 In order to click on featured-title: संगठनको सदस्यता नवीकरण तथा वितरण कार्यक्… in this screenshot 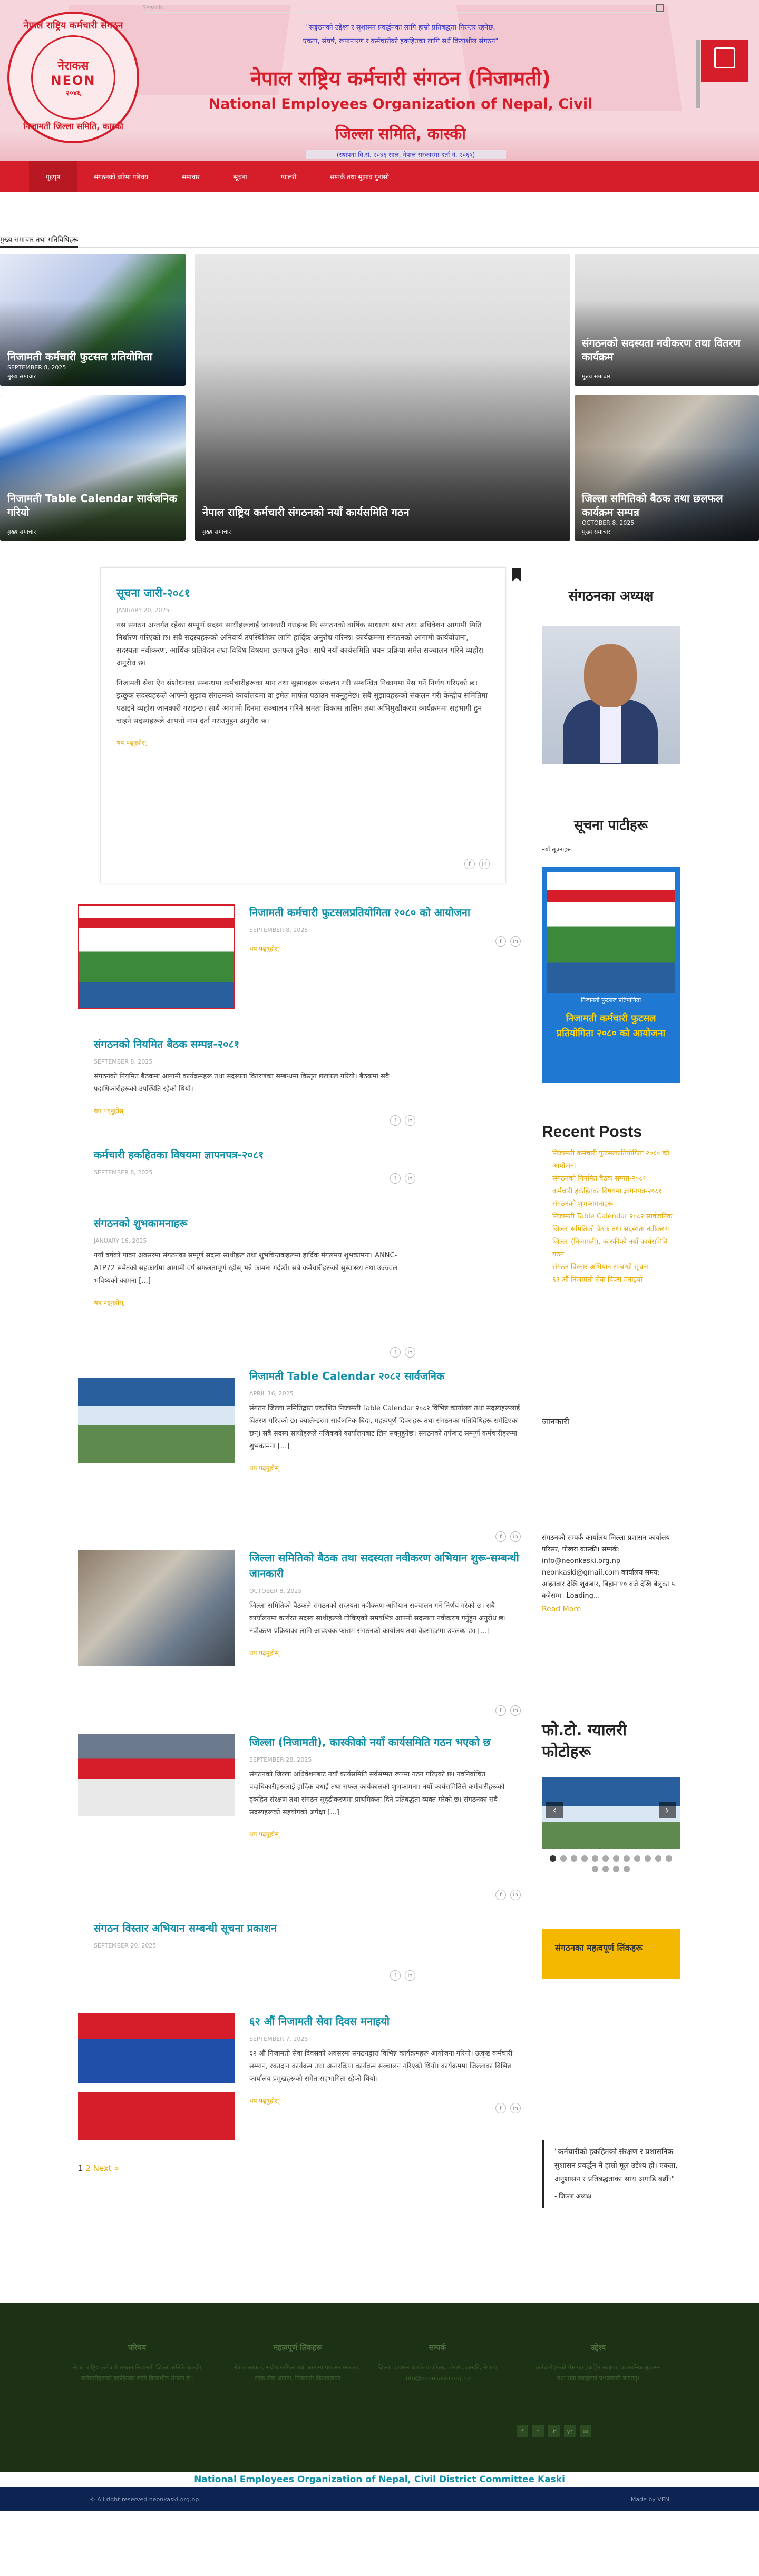, I will do `click(667, 349)`.